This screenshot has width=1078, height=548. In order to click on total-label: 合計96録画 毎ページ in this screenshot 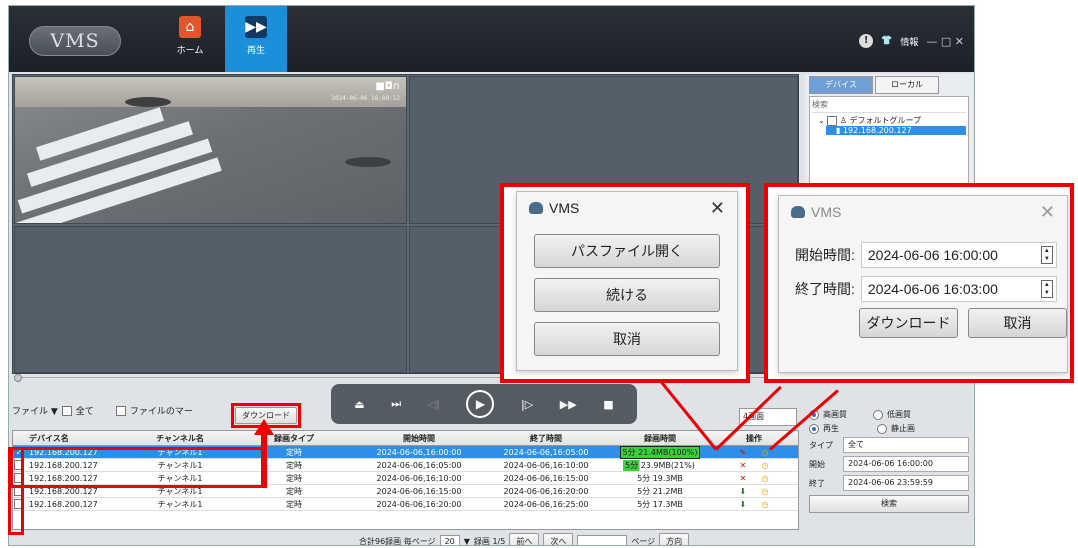, I will do `click(397, 541)`.